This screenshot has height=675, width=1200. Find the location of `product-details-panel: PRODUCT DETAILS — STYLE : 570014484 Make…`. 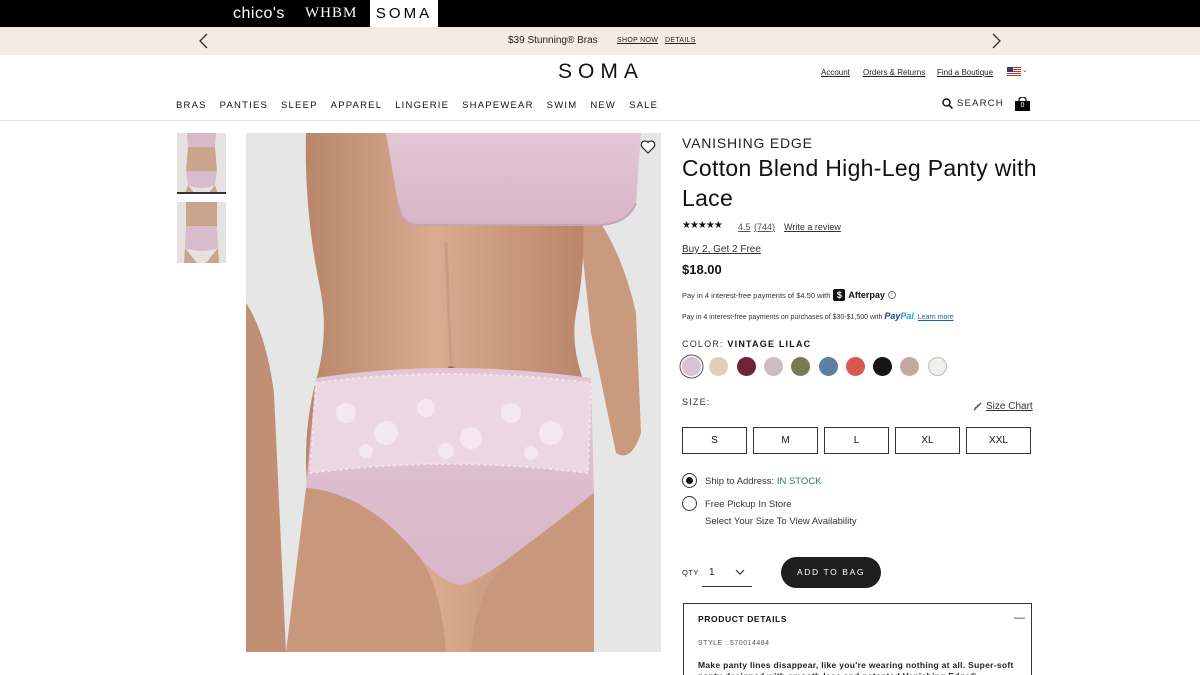

product-details-panel: PRODUCT DETAILS — STYLE : 570014484 Make… is located at coordinates (857, 639).